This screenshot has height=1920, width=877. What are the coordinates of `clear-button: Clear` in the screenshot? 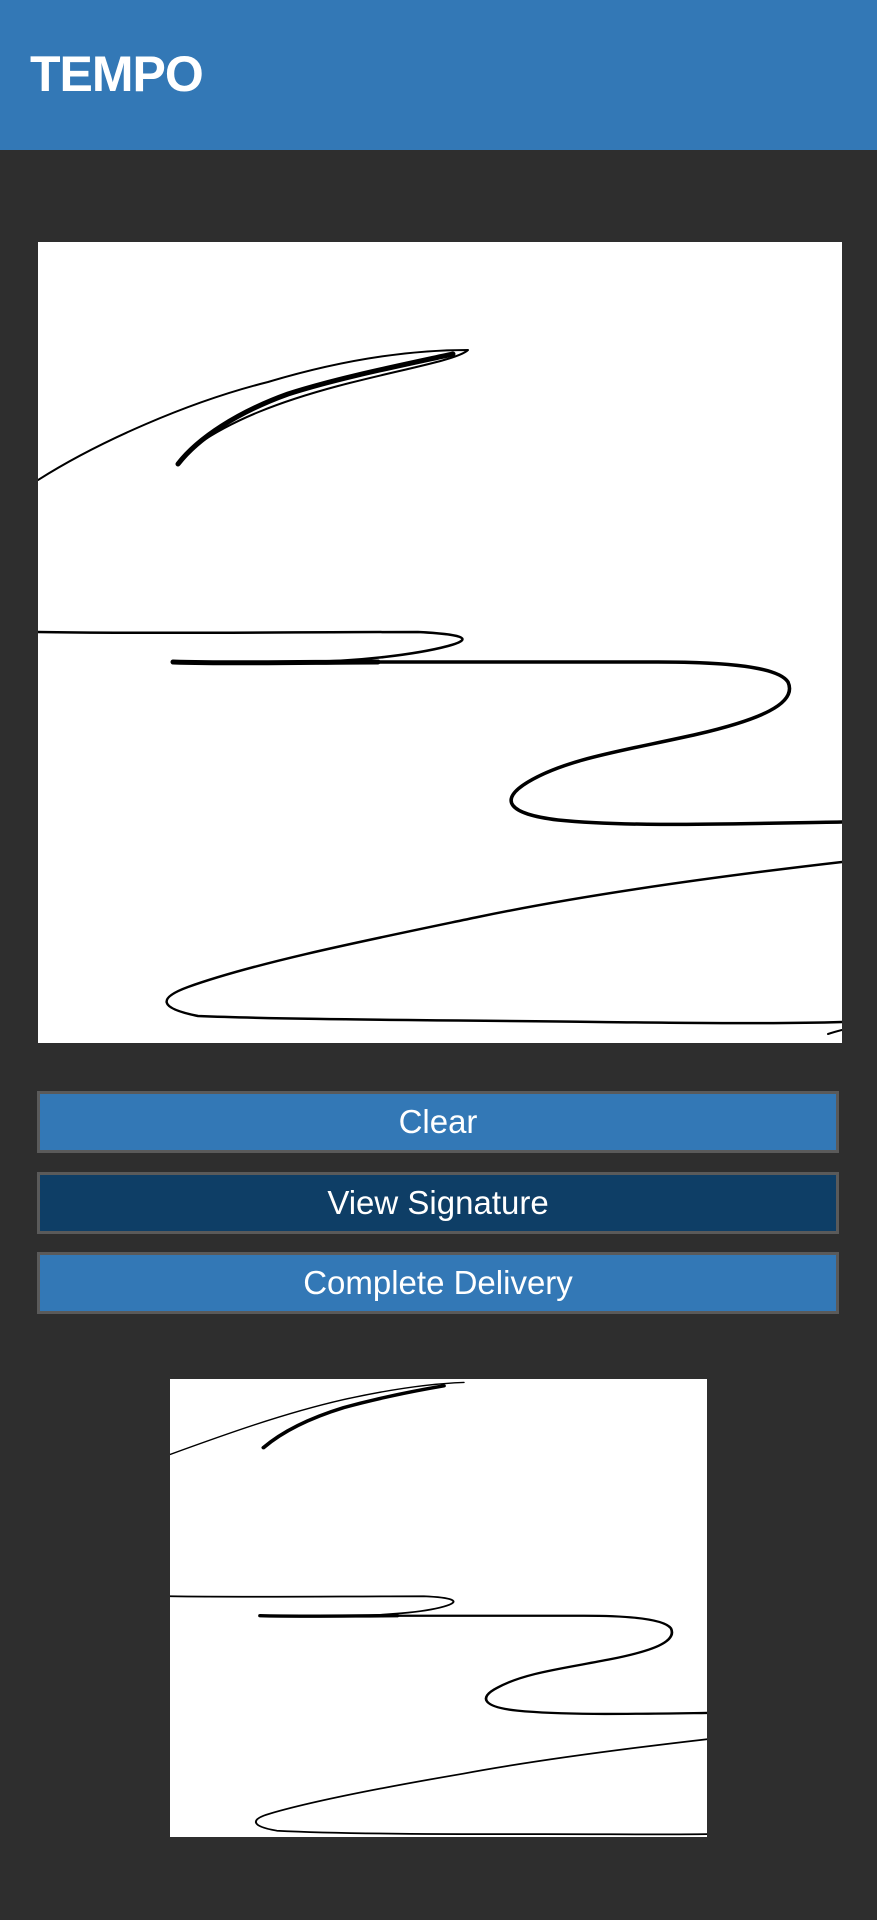 It's located at (438, 1122).